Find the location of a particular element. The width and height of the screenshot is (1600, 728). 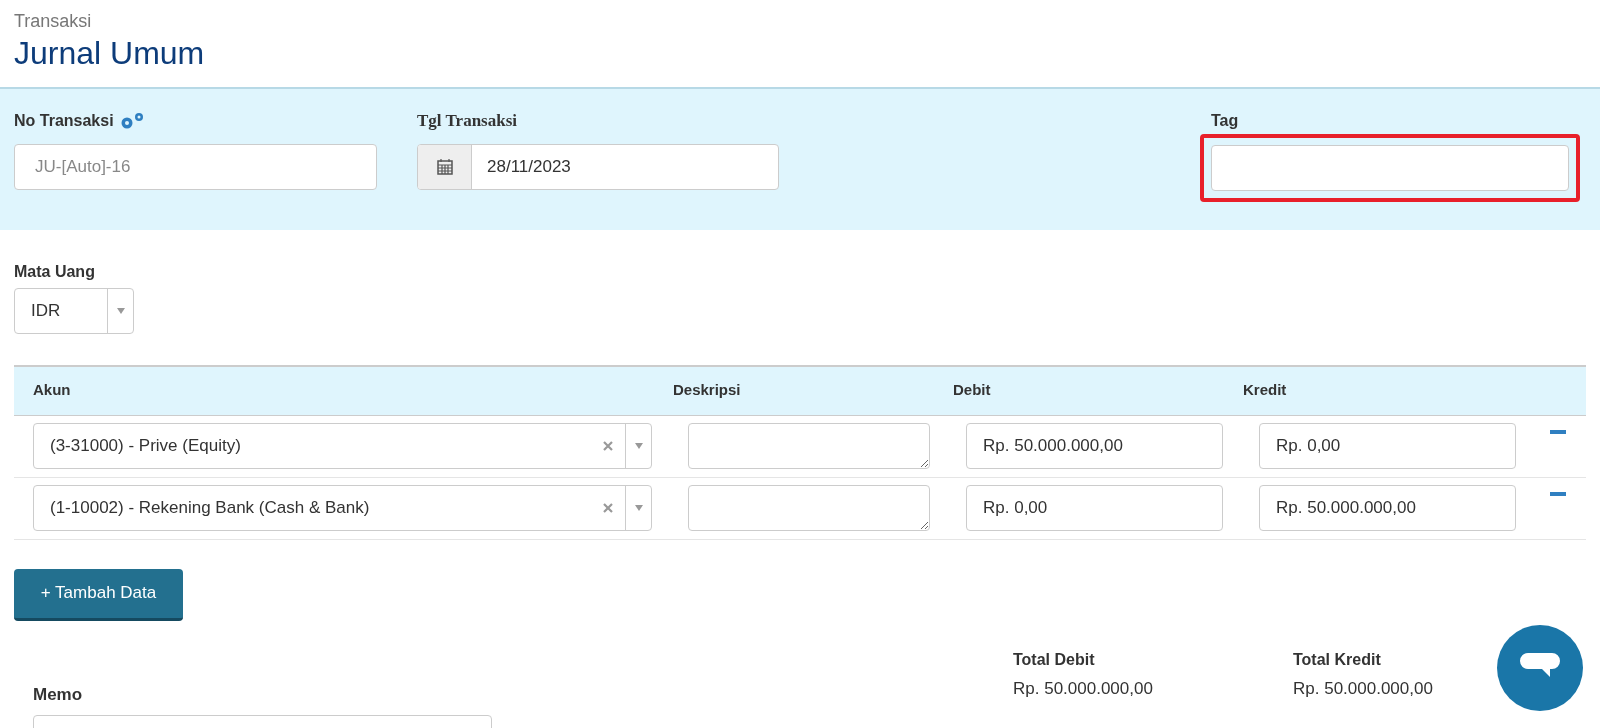

tag-field is located at coordinates (1390, 167).